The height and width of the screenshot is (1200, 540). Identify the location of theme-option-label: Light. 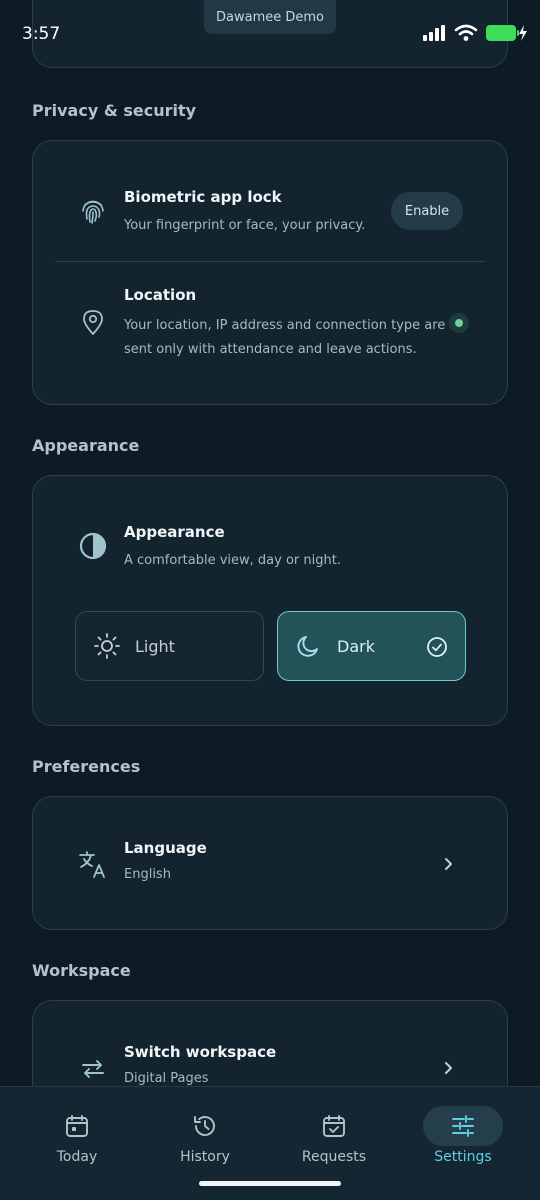
(155, 646).